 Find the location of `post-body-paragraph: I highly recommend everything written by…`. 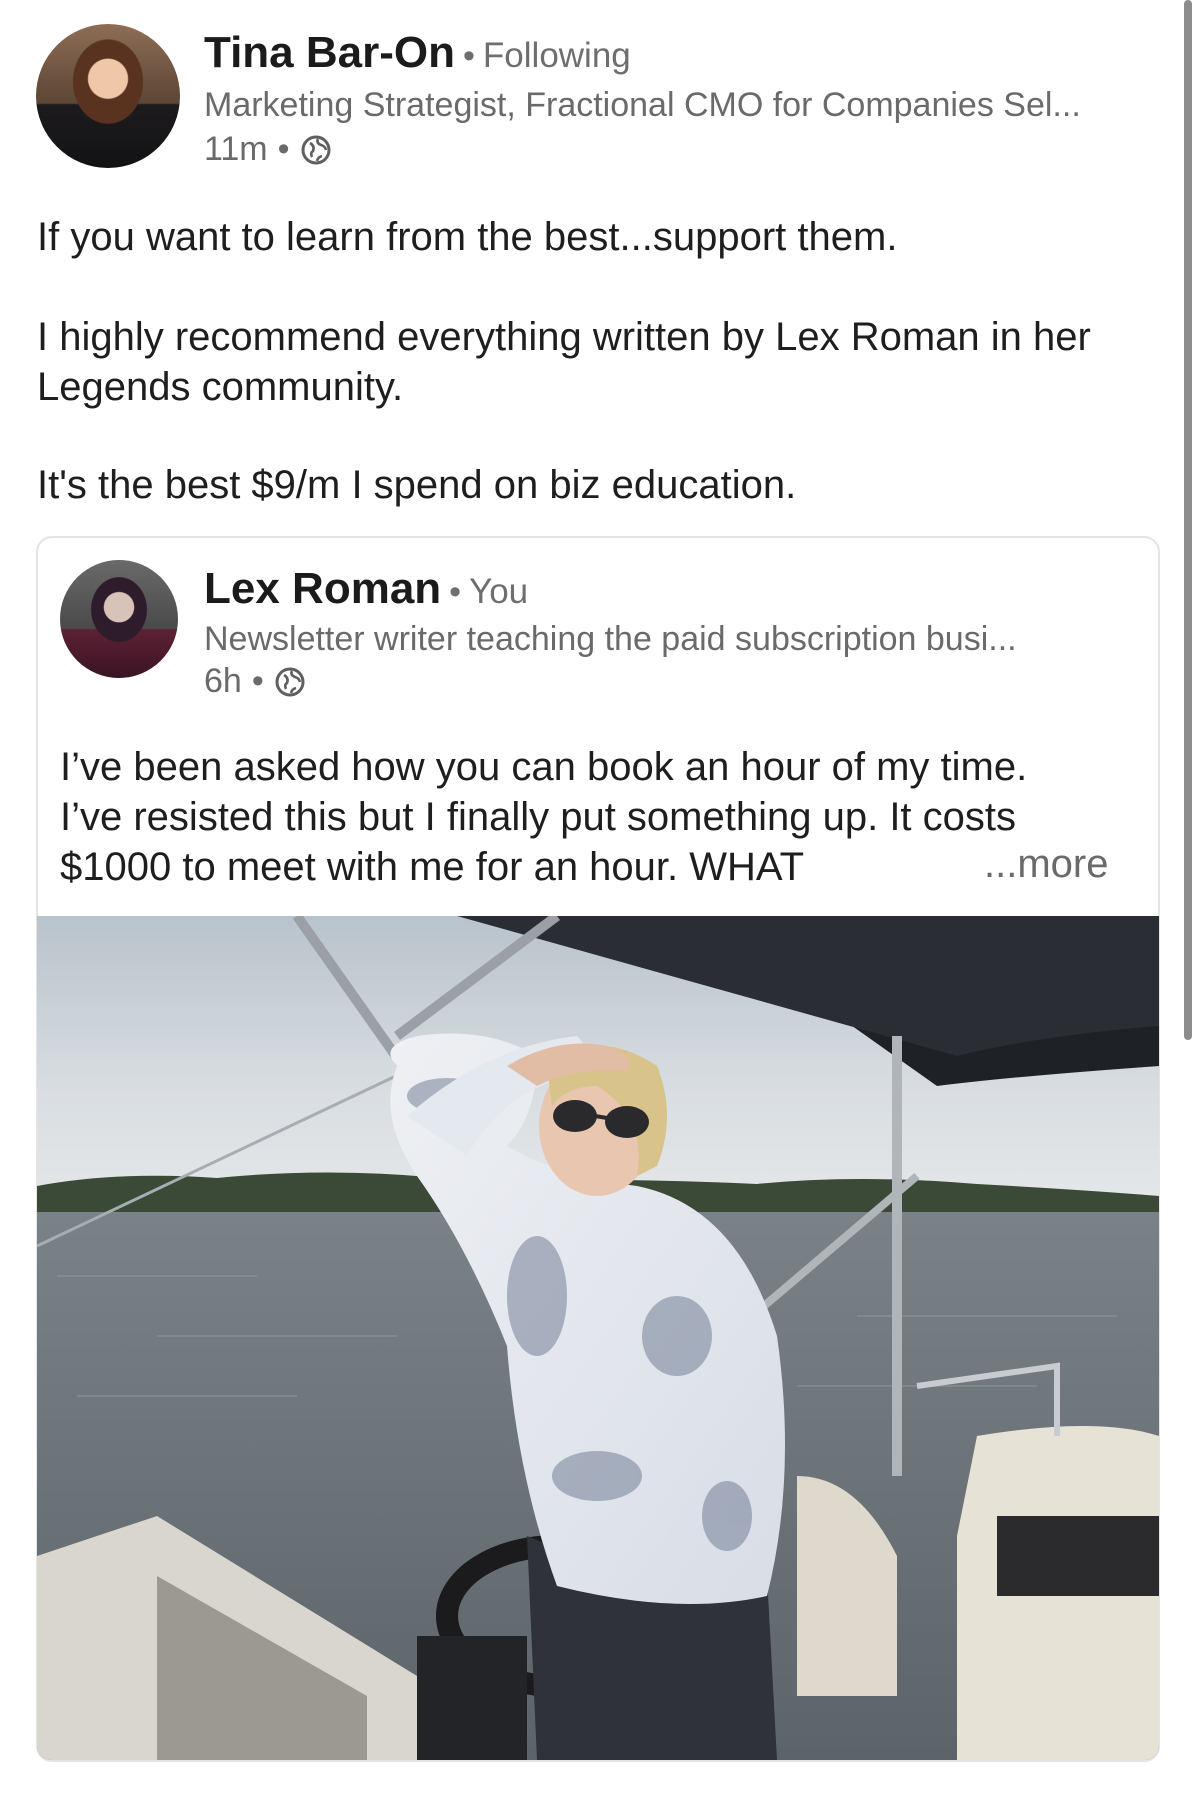

post-body-paragraph: I highly recommend everything written by… is located at coordinates (564, 362).